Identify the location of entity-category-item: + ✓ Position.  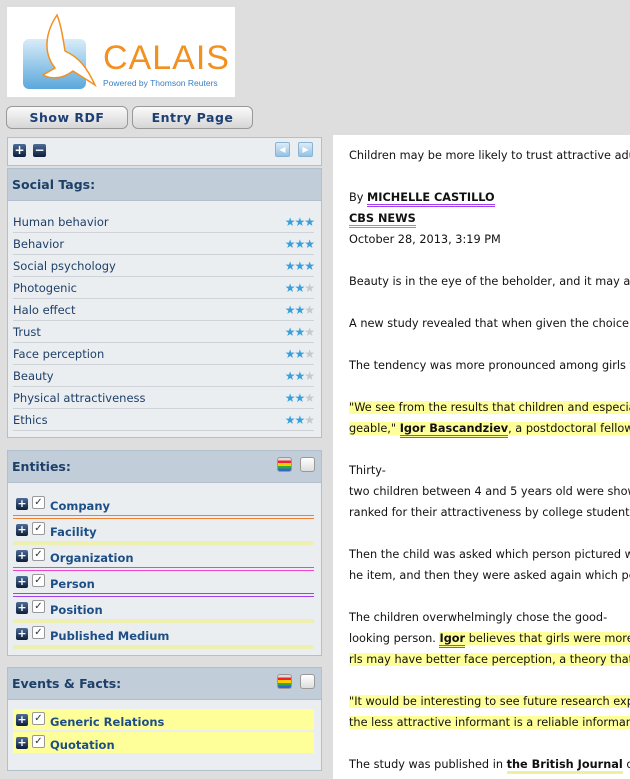
(163, 610).